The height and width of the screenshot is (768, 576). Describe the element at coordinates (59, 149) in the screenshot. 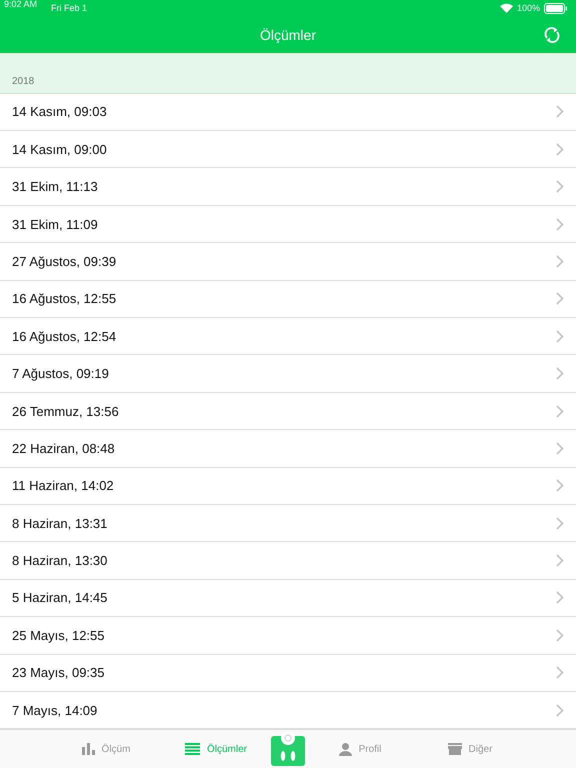

I see `row-label: 14 Kasım, 09:00` at that location.